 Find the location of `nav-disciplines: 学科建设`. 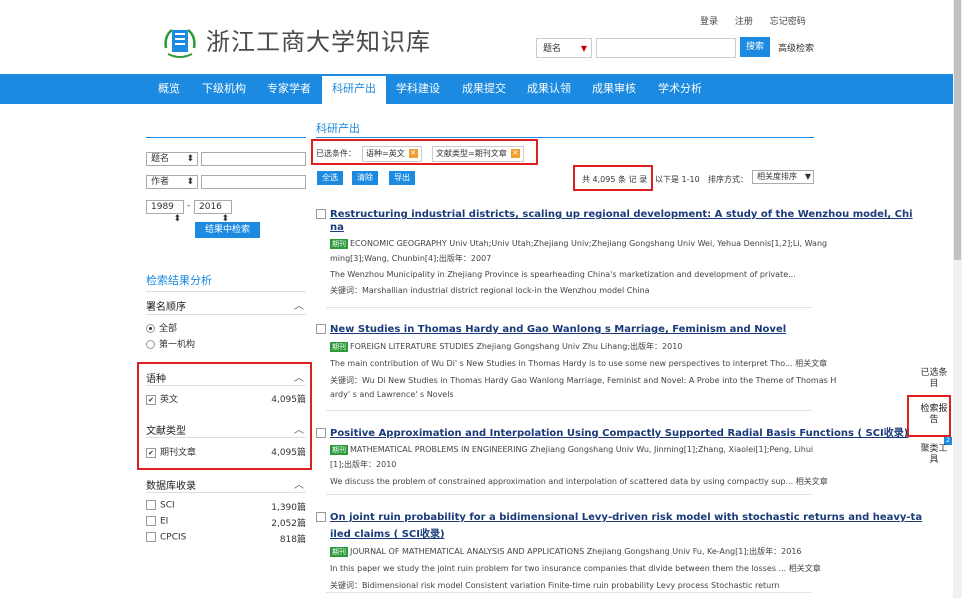

nav-disciplines: 学科建设 is located at coordinates (418, 89).